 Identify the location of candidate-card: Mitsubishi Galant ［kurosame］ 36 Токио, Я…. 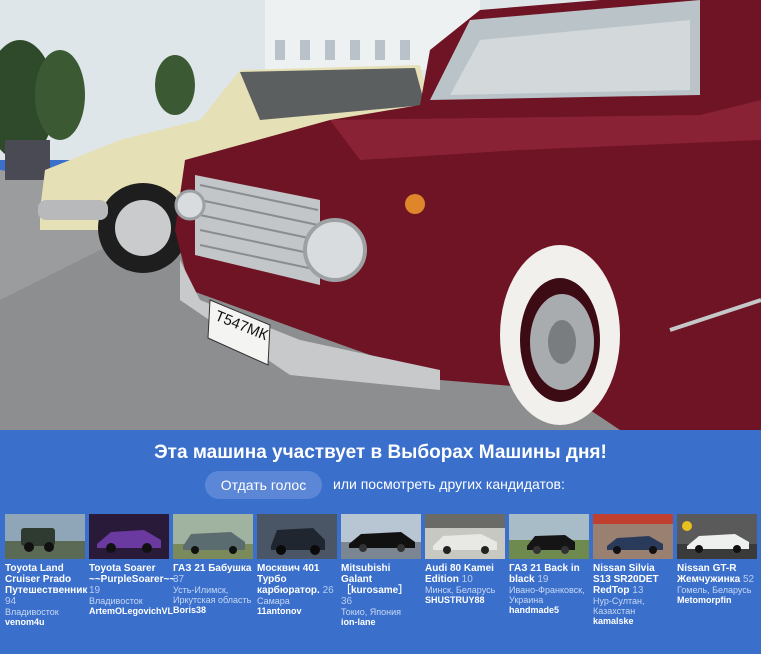
(381, 584).